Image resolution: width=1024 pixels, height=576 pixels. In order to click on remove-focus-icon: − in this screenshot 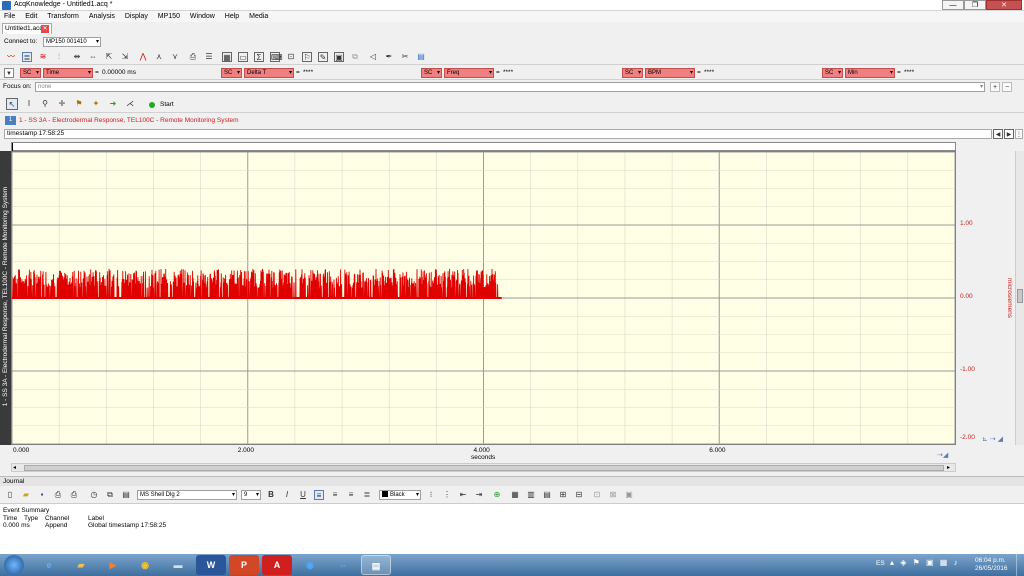, I will do `click(1007, 87)`.